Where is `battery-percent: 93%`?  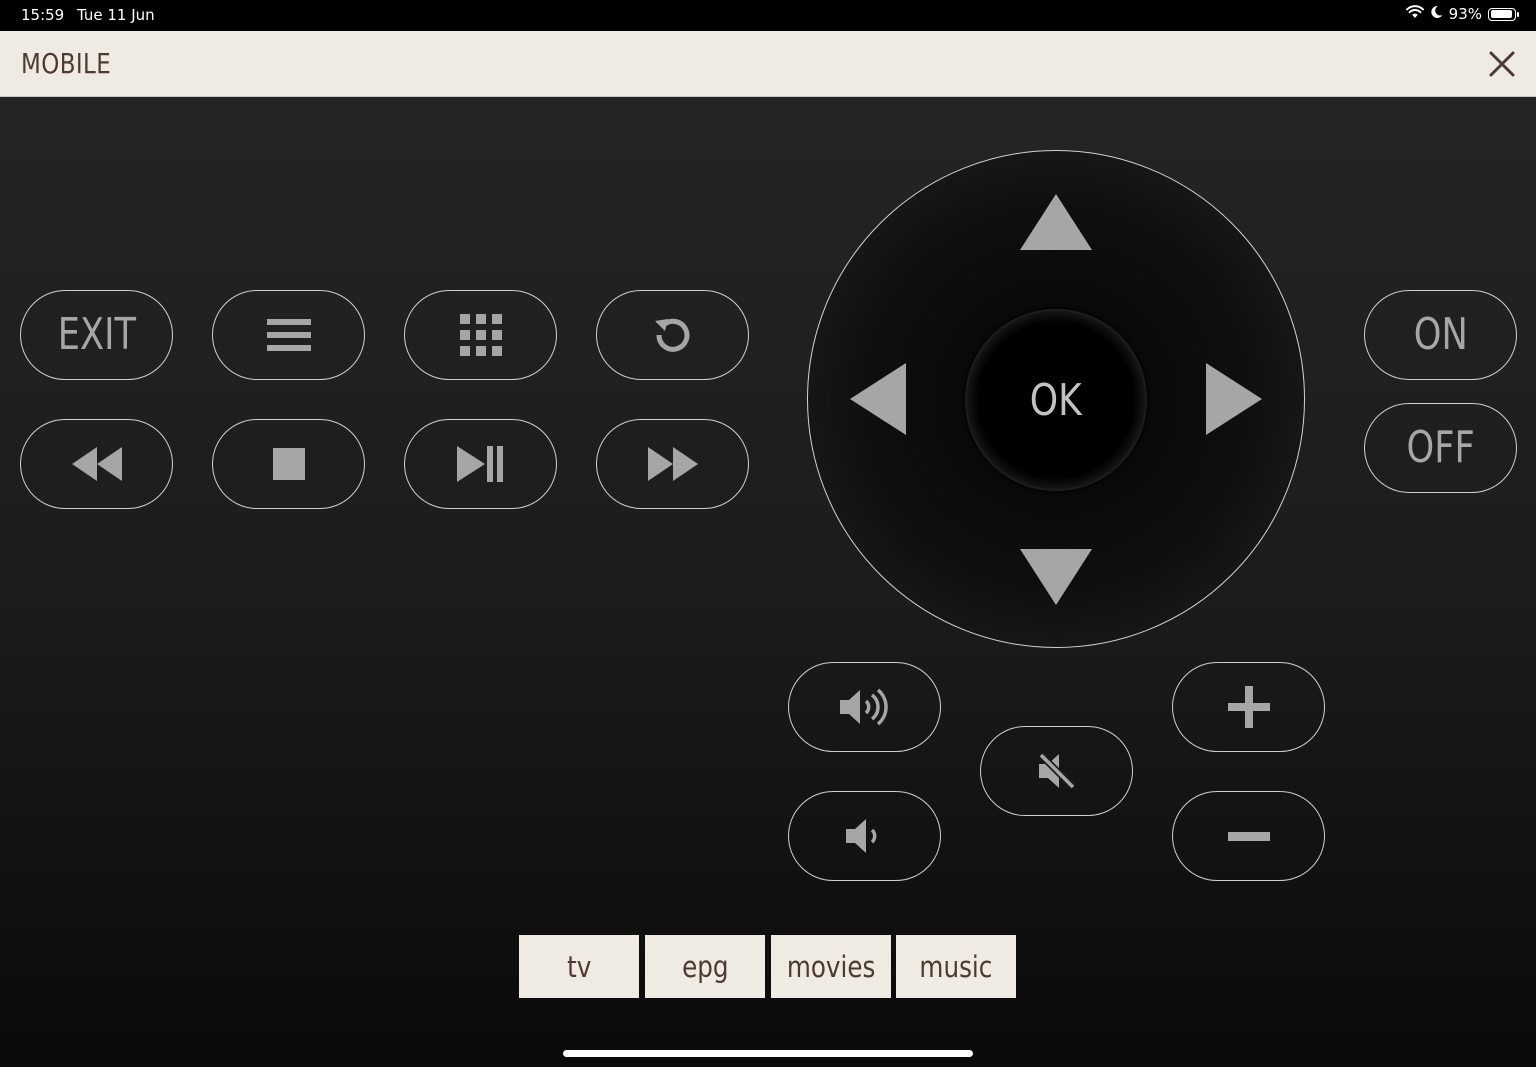 battery-percent: 93% is located at coordinates (1465, 14).